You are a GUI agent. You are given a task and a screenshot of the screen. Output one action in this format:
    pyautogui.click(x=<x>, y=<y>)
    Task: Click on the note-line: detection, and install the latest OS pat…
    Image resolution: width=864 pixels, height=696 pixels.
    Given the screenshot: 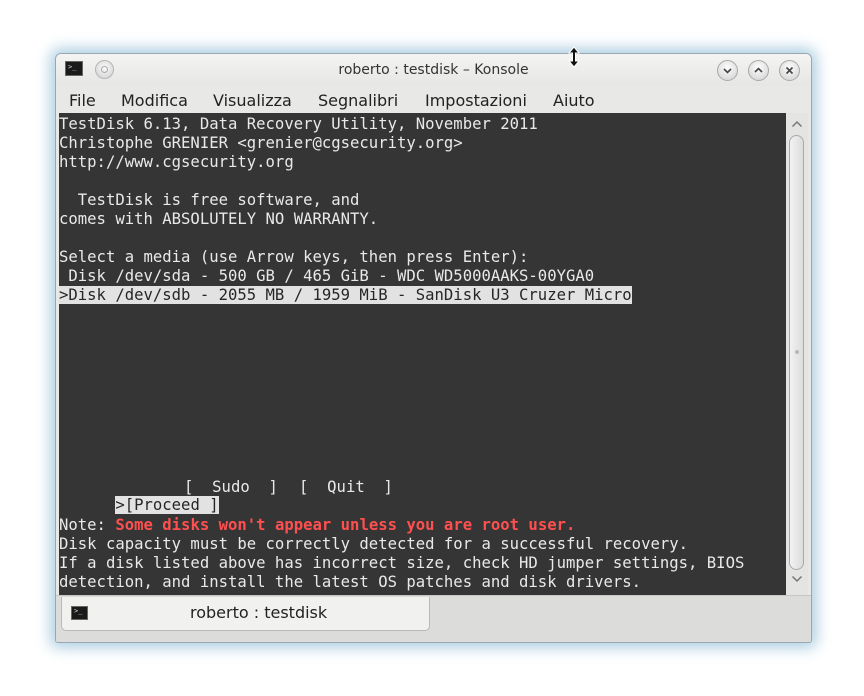 What is the action you would take?
    pyautogui.click(x=350, y=582)
    